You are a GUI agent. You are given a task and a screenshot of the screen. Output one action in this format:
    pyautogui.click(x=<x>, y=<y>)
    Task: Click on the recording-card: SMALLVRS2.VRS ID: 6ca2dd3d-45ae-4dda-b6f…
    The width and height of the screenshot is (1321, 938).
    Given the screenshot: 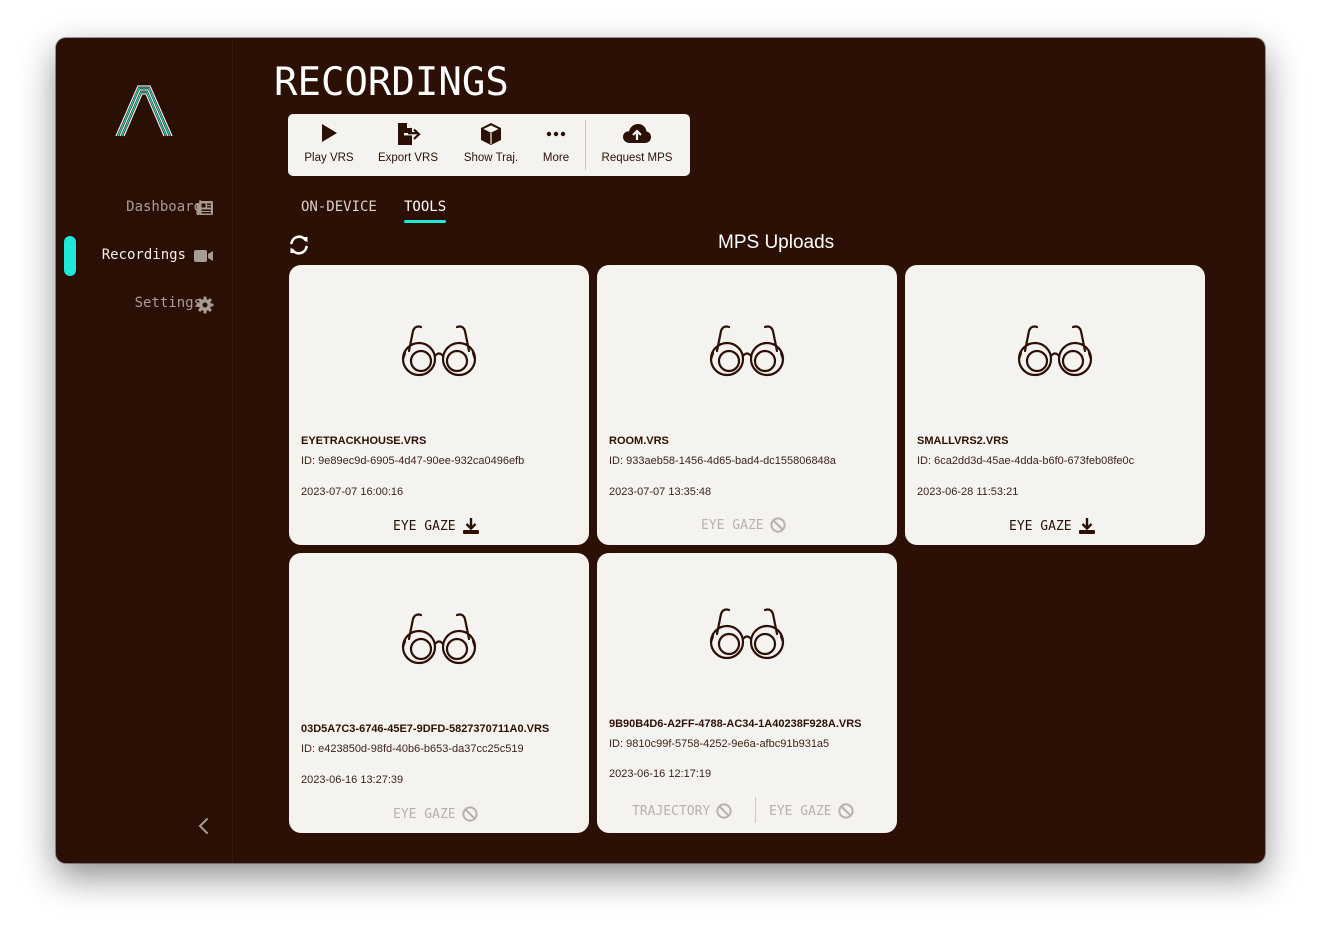 What is the action you would take?
    pyautogui.click(x=1055, y=405)
    